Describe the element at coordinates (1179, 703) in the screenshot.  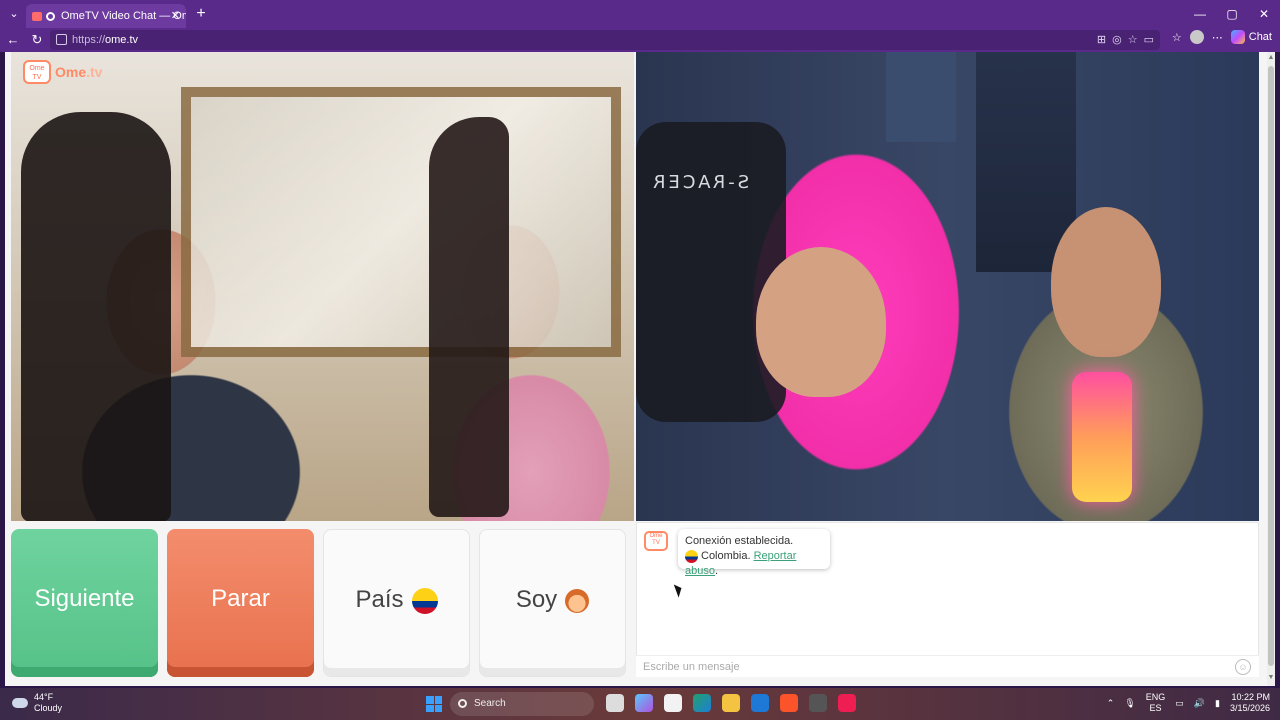
I see `display-icon: ▭` at that location.